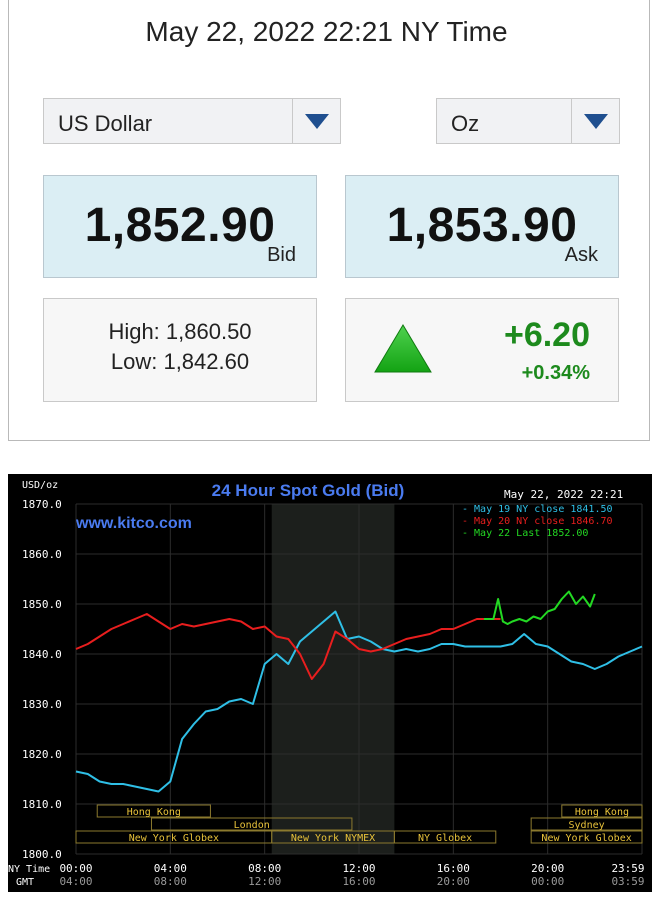 This screenshot has width=653, height=900. I want to click on session-label: NY Globex, so click(445, 838).